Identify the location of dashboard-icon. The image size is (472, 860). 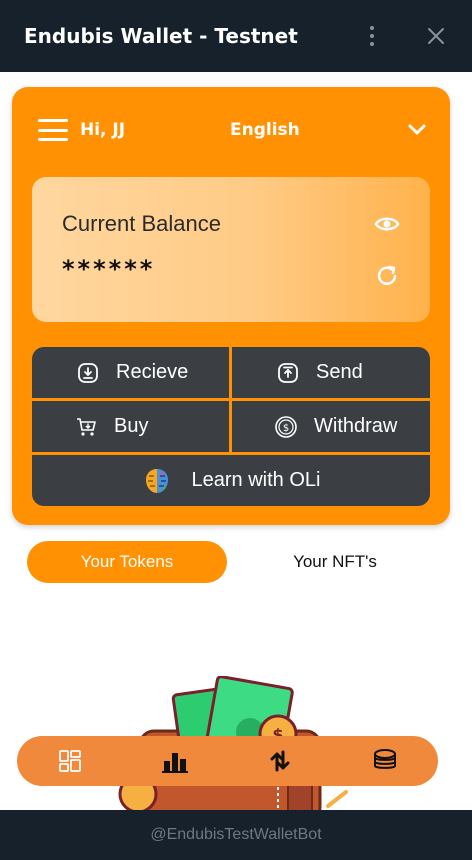
(70, 761).